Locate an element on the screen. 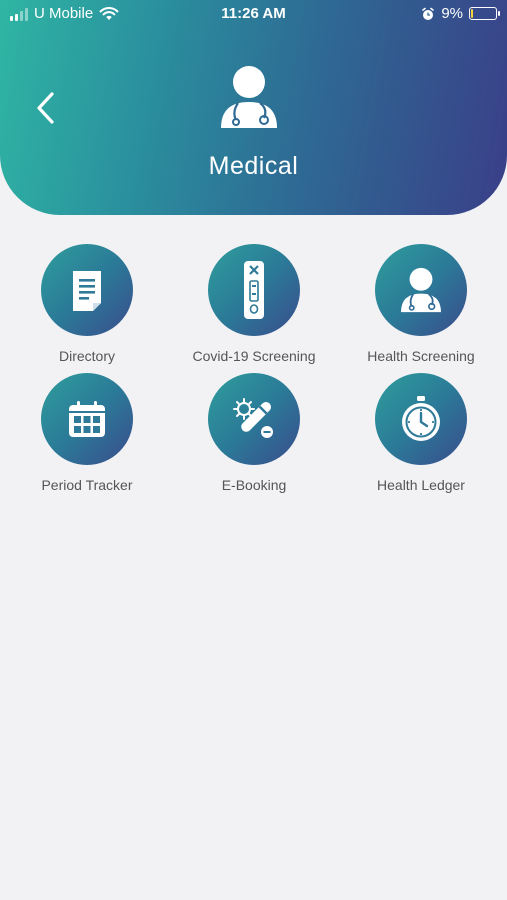  covid-screening-circle is located at coordinates (254, 290).